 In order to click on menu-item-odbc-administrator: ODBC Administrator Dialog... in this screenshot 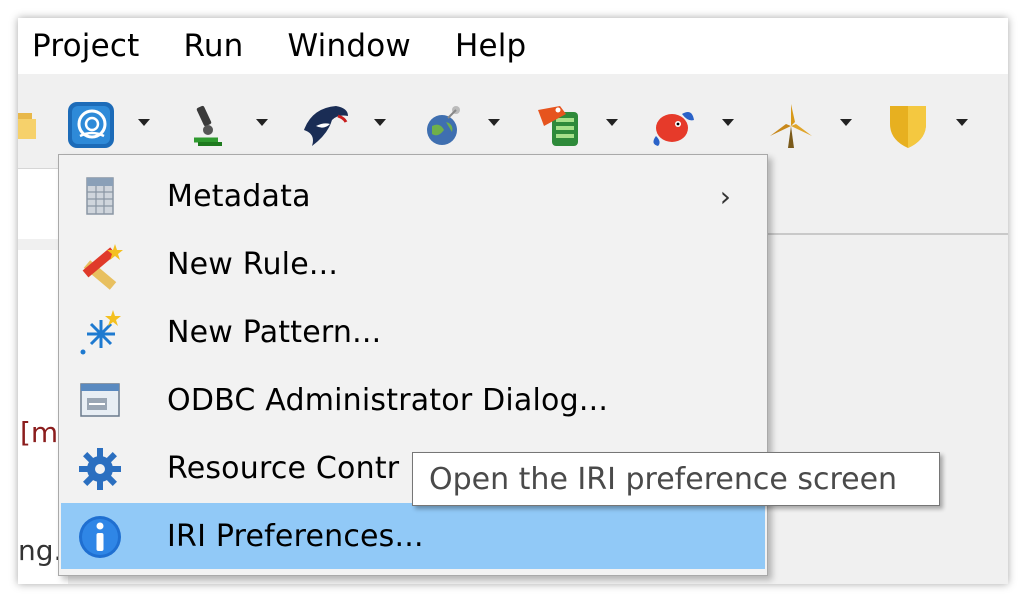, I will do `click(413, 400)`.